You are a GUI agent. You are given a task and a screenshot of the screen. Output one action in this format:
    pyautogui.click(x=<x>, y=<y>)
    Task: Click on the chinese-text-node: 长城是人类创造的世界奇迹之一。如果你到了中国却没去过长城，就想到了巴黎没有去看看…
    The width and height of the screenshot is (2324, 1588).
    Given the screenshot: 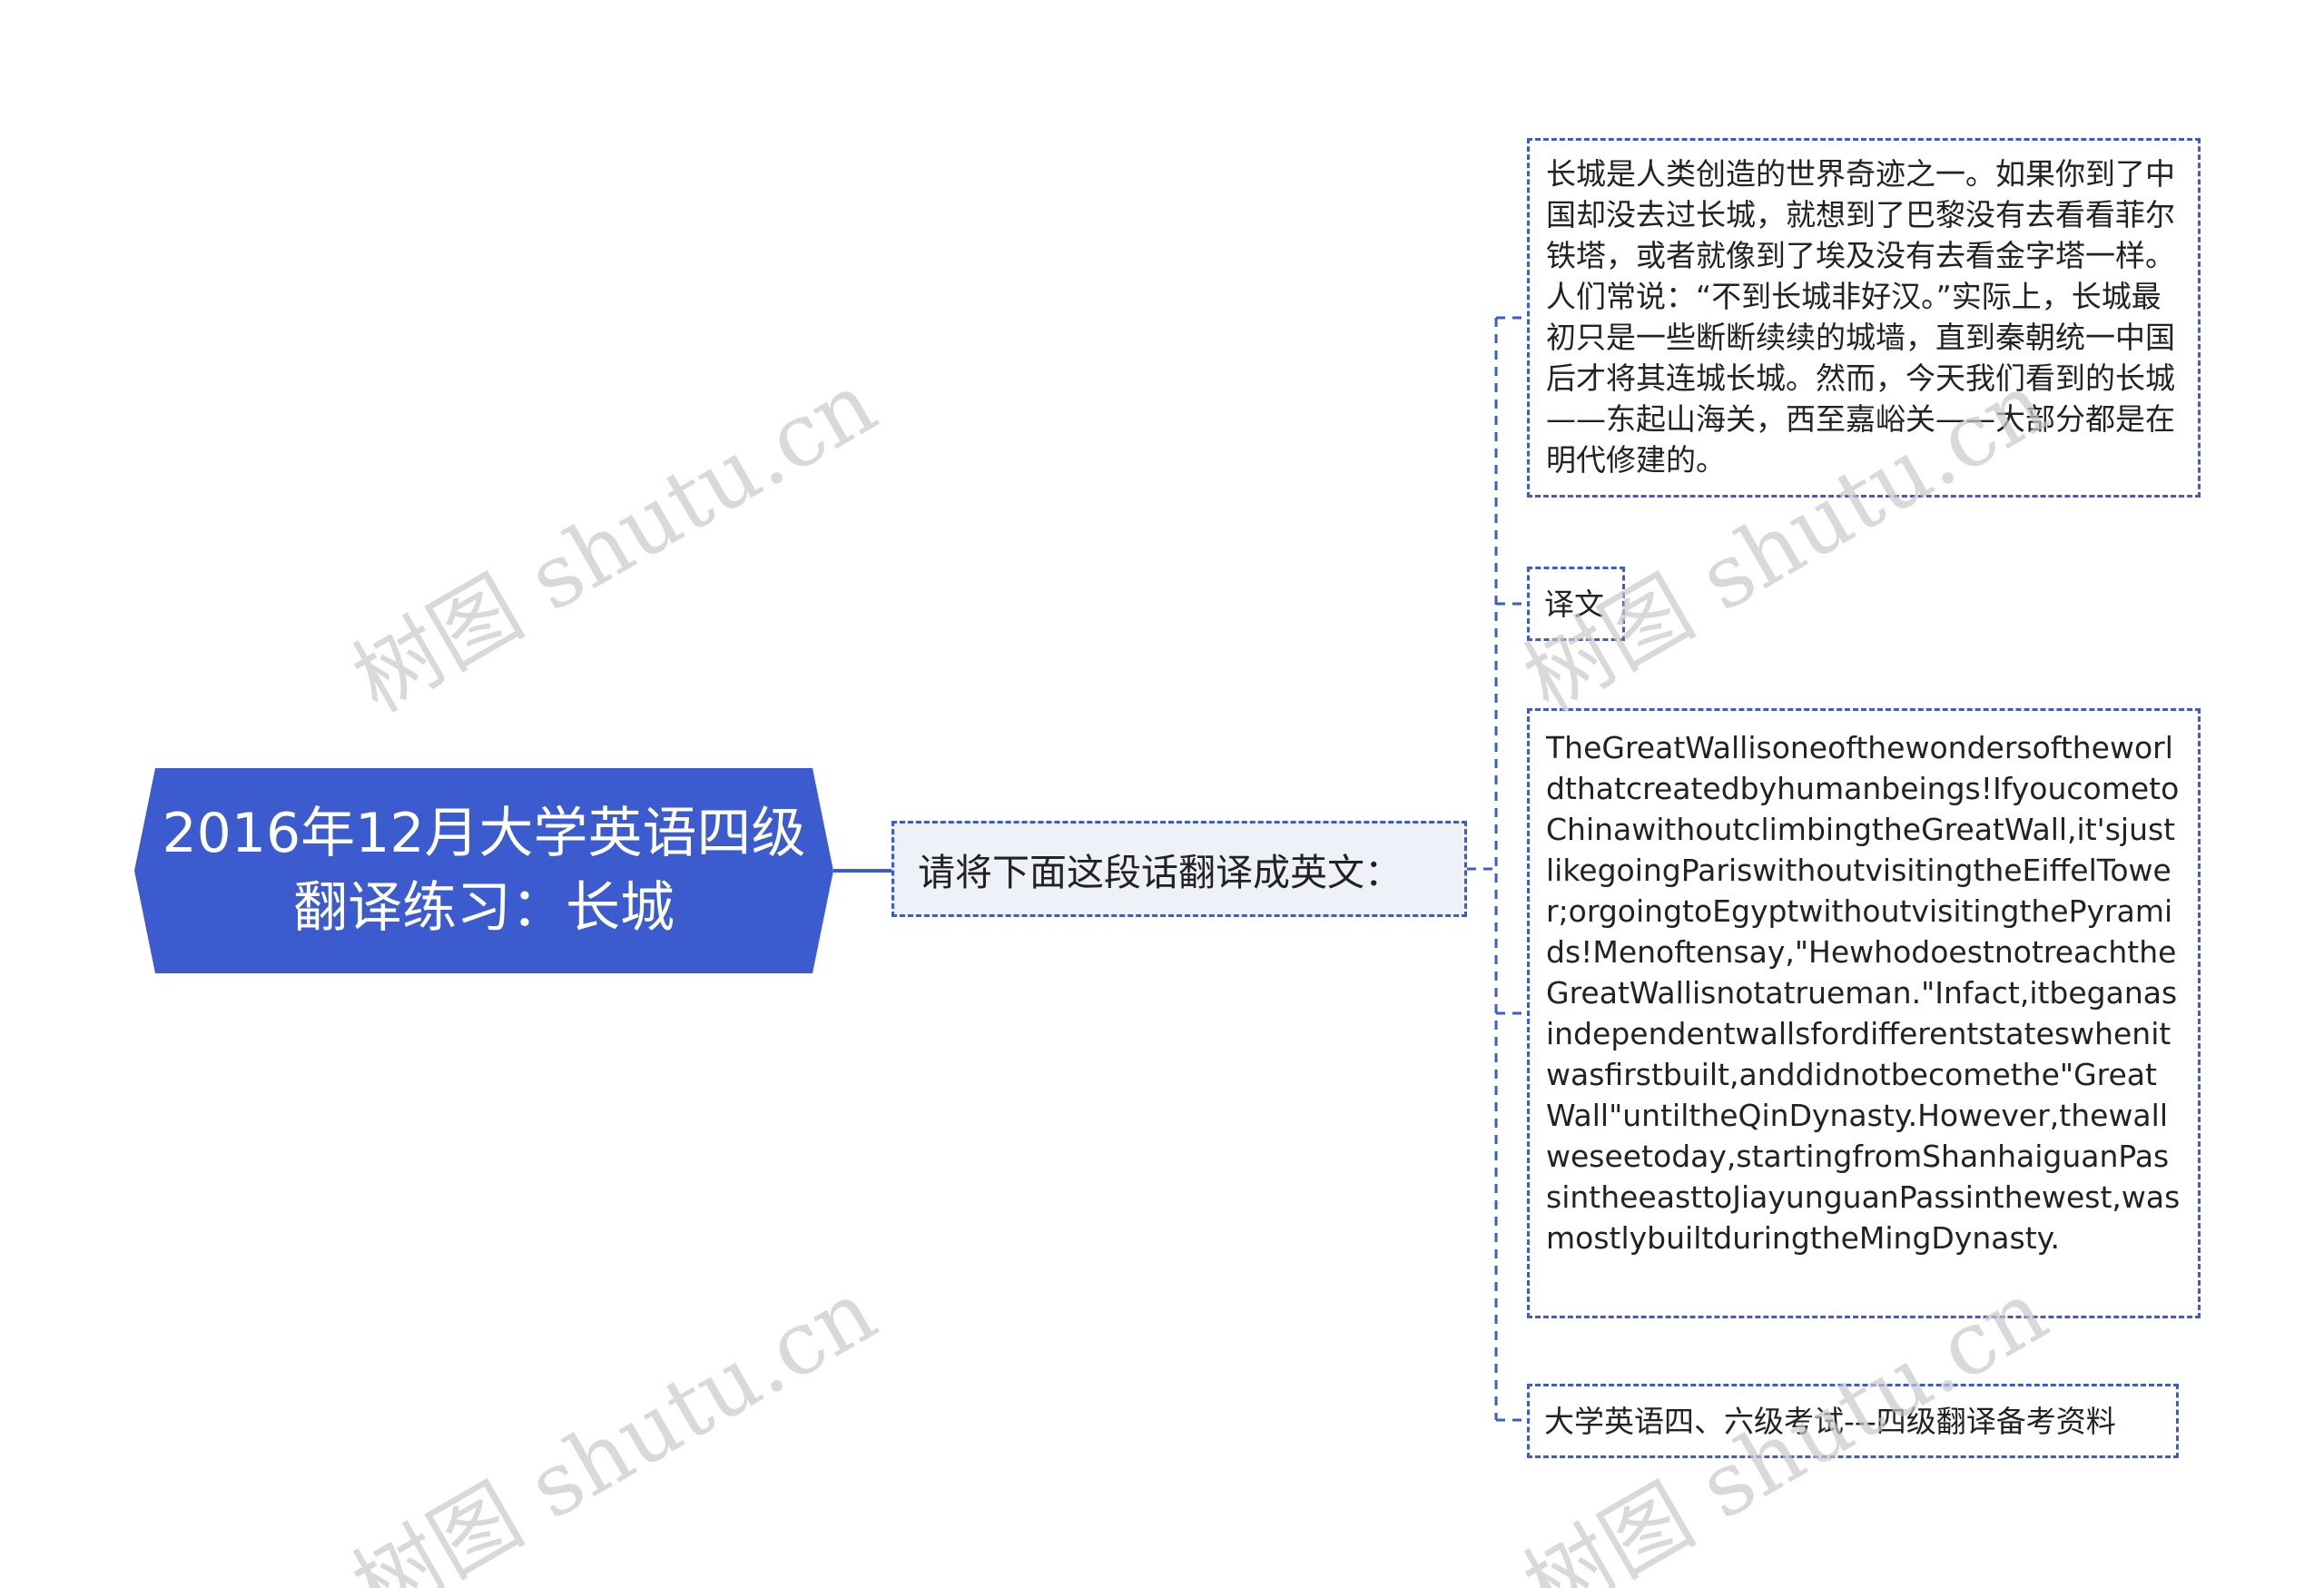 What is the action you would take?
    pyautogui.click(x=1864, y=318)
    